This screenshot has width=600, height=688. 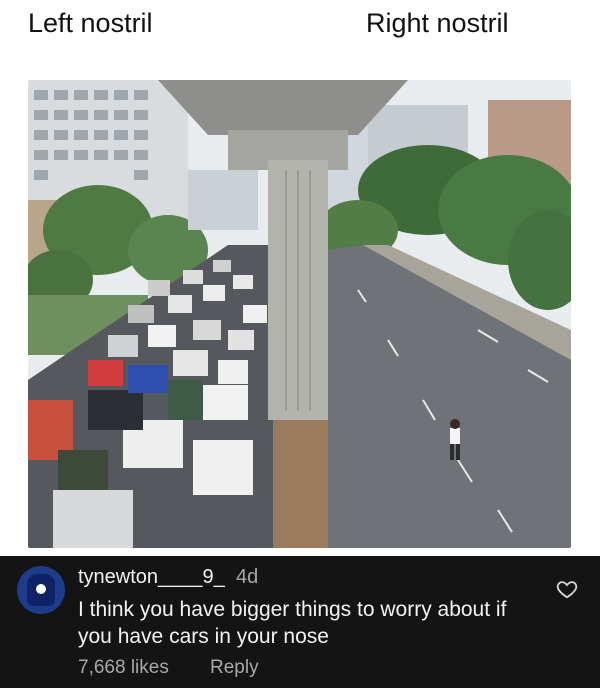 I want to click on avatar-logo-icon, so click(x=41, y=589).